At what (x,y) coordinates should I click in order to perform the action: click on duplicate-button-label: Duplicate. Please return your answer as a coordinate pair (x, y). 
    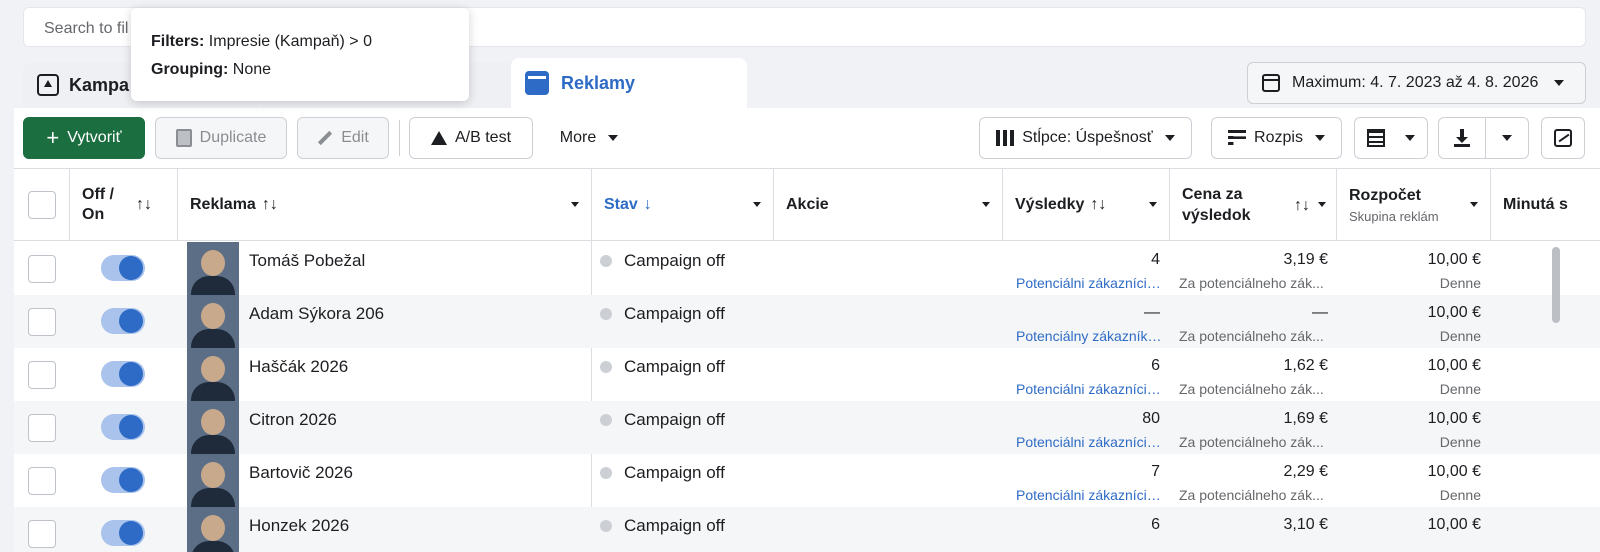
    Looking at the image, I should click on (233, 137).